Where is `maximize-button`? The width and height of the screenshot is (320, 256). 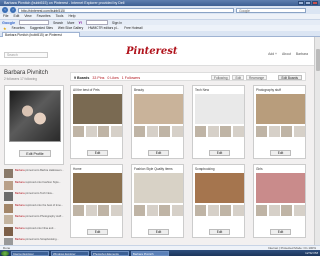 maximize-button is located at coordinates (308, 3).